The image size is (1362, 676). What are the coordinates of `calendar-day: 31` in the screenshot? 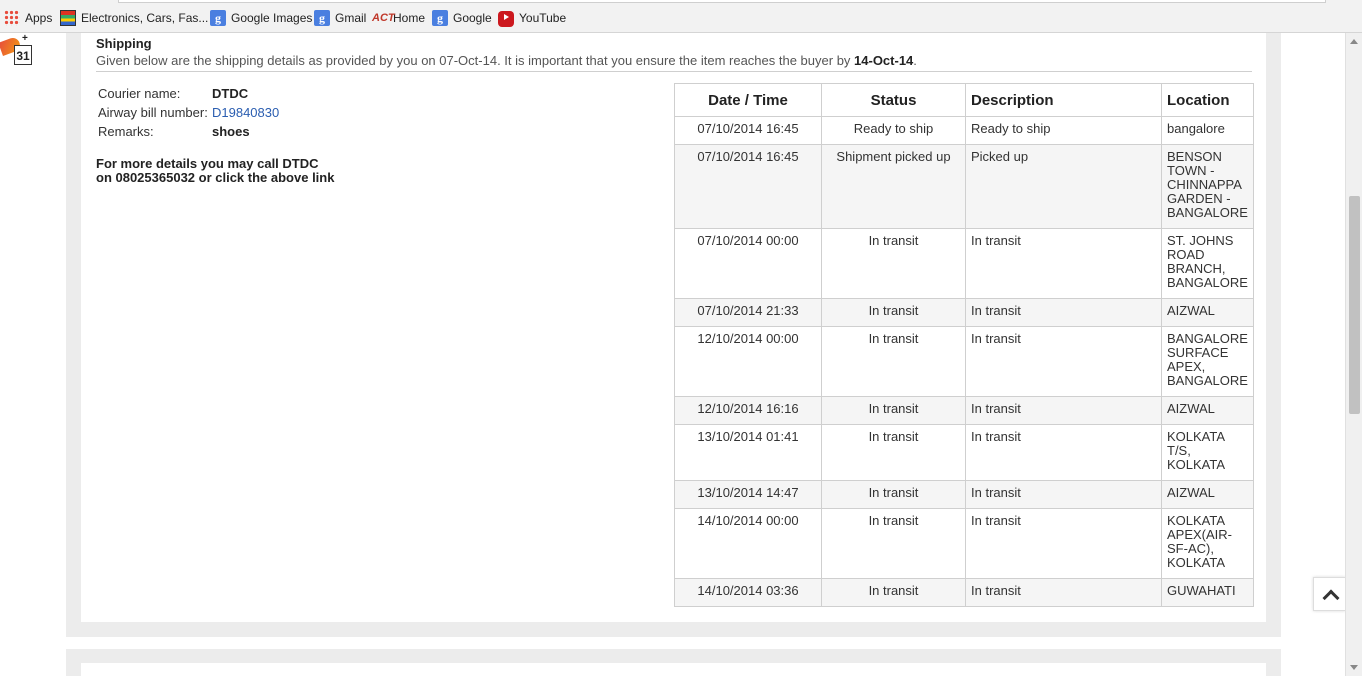 It's located at (23, 55).